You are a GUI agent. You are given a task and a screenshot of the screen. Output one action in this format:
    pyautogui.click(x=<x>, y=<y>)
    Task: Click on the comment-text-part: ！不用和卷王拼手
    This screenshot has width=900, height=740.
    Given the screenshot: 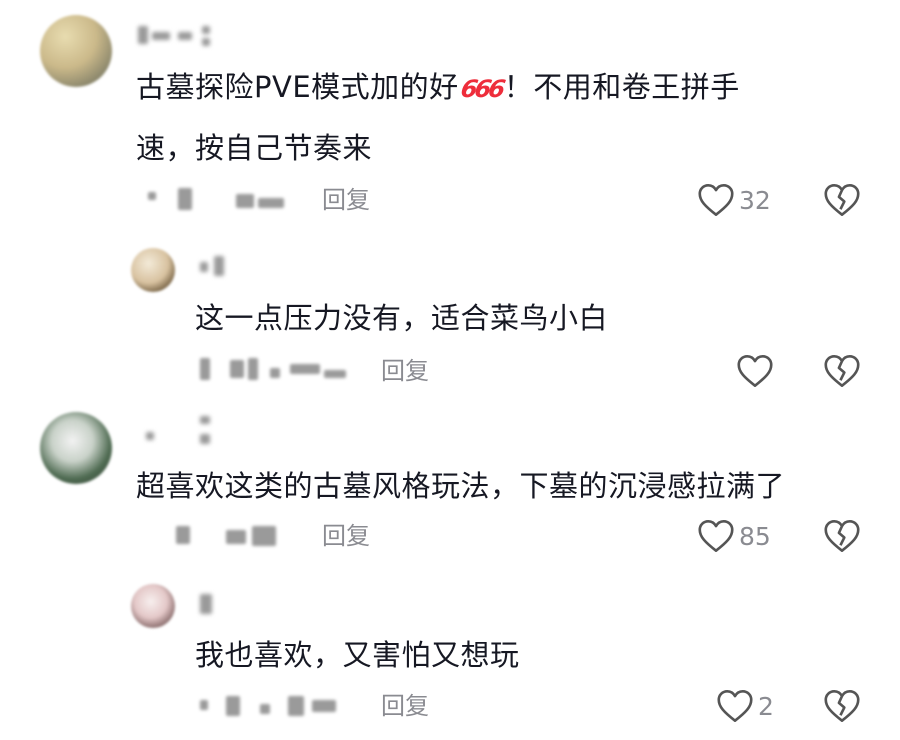 What is the action you would take?
    pyautogui.click(x=621, y=87)
    